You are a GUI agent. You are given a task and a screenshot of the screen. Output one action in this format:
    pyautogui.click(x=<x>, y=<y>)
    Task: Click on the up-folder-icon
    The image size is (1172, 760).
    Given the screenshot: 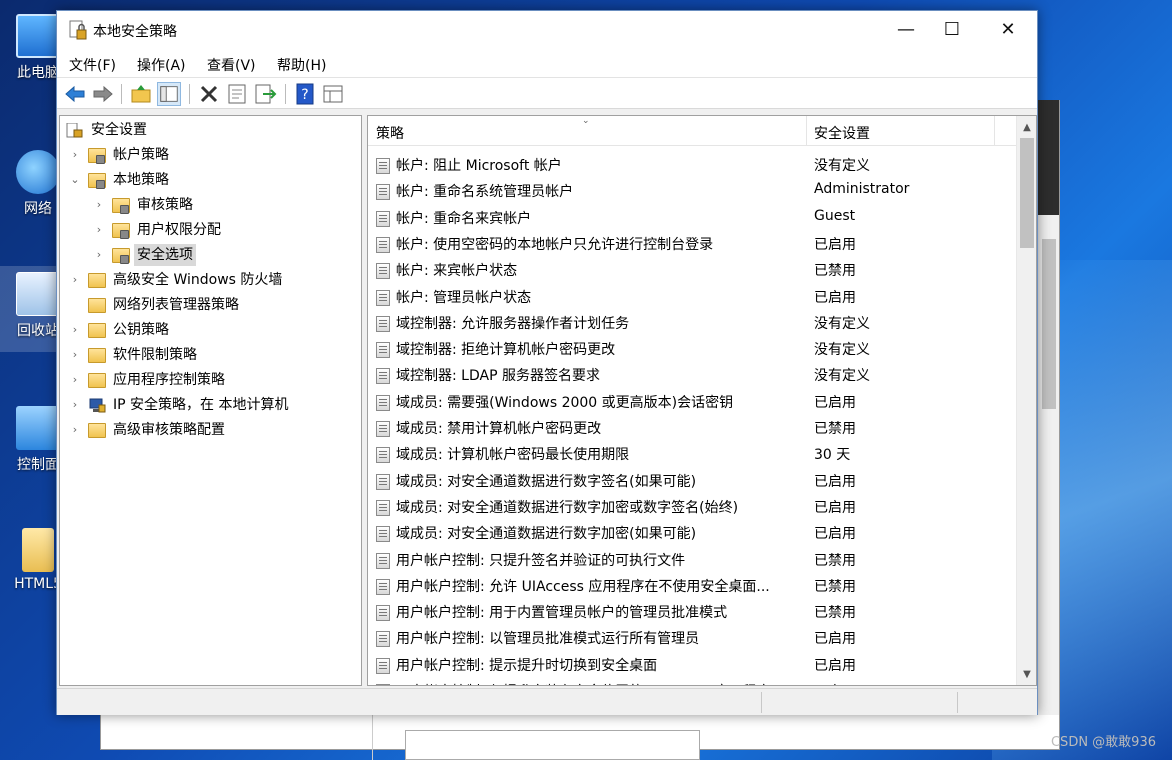 What is the action you would take?
    pyautogui.click(x=141, y=94)
    